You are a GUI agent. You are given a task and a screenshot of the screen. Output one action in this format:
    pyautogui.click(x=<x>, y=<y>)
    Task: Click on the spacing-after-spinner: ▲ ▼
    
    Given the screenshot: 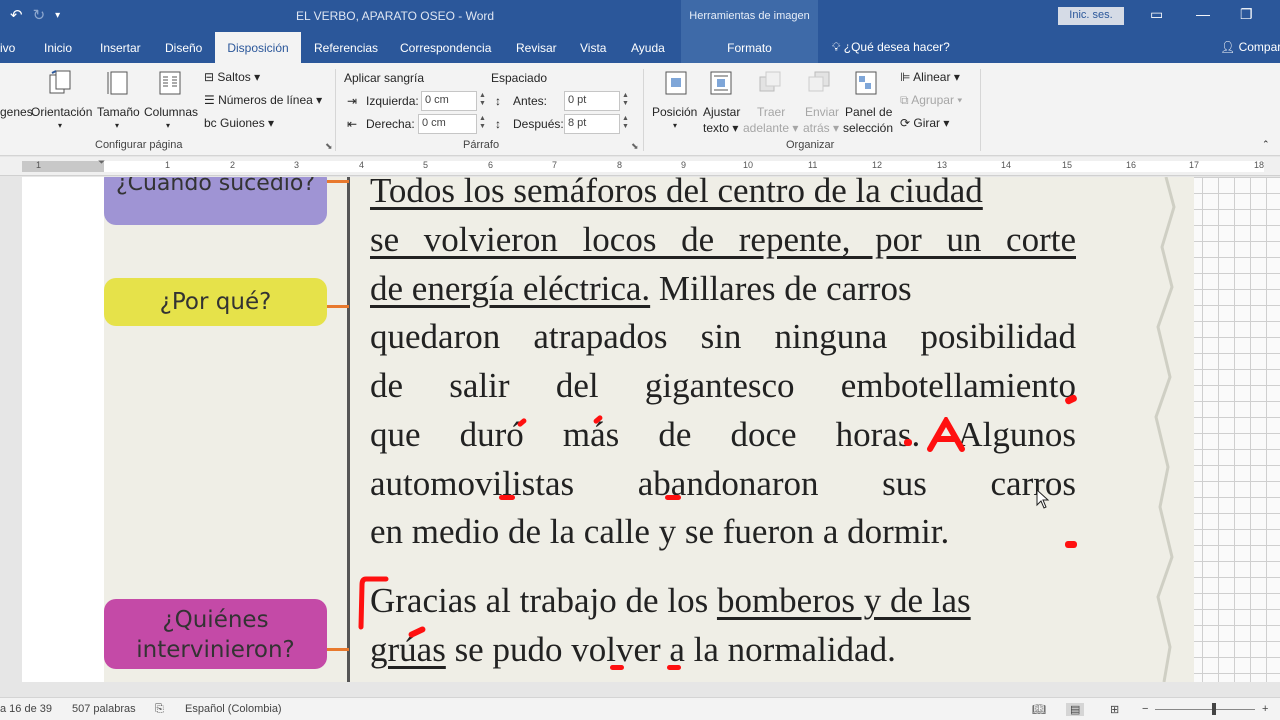 What is the action you would take?
    pyautogui.click(x=625, y=123)
    